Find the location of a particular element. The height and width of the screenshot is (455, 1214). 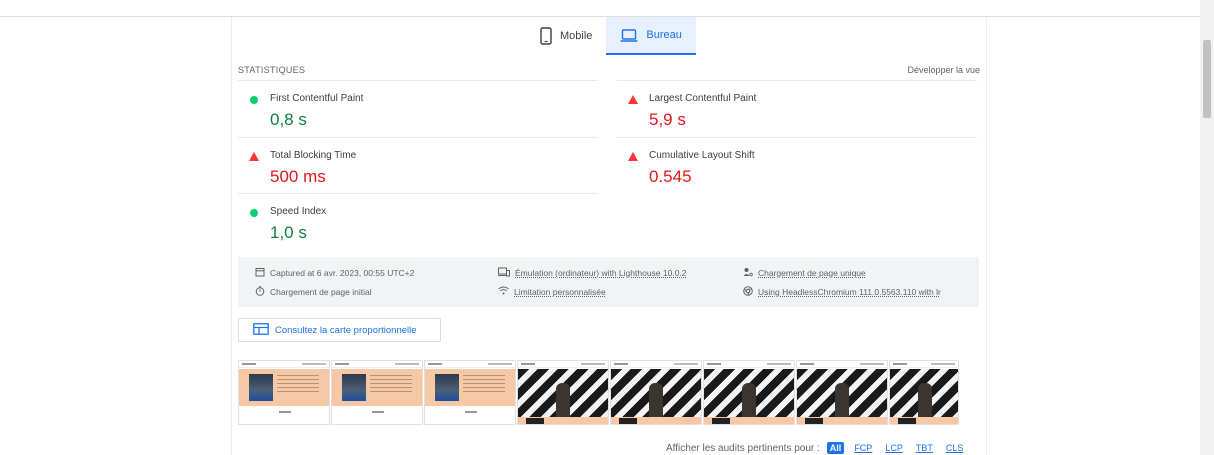

metric-si: Speed Index 1,0 s is located at coordinates (418, 221).